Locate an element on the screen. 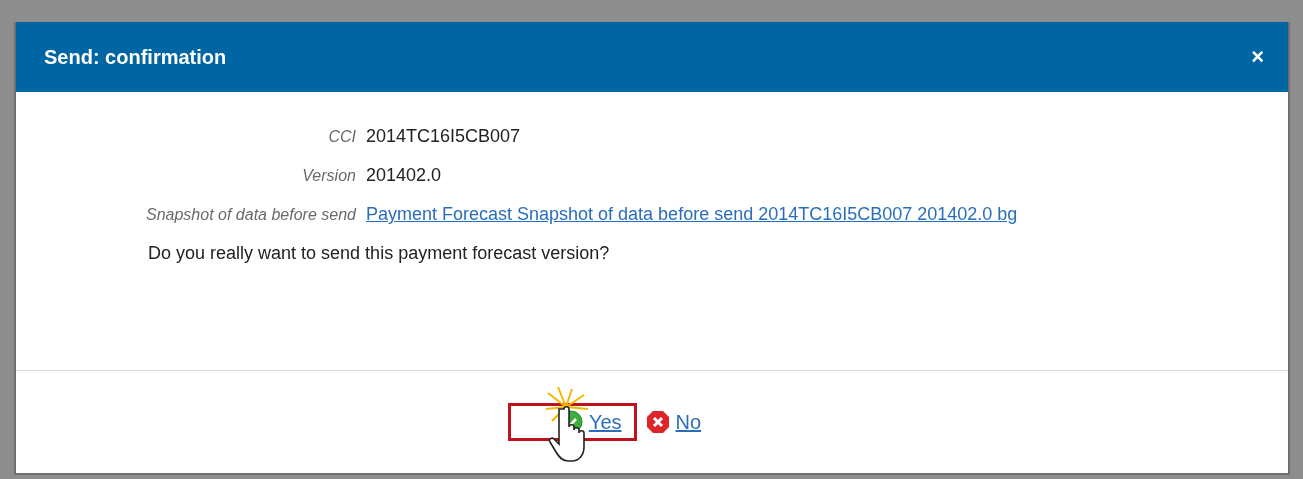 The image size is (1303, 479). field-value: 2014TC16I5CB007 is located at coordinates (443, 136).